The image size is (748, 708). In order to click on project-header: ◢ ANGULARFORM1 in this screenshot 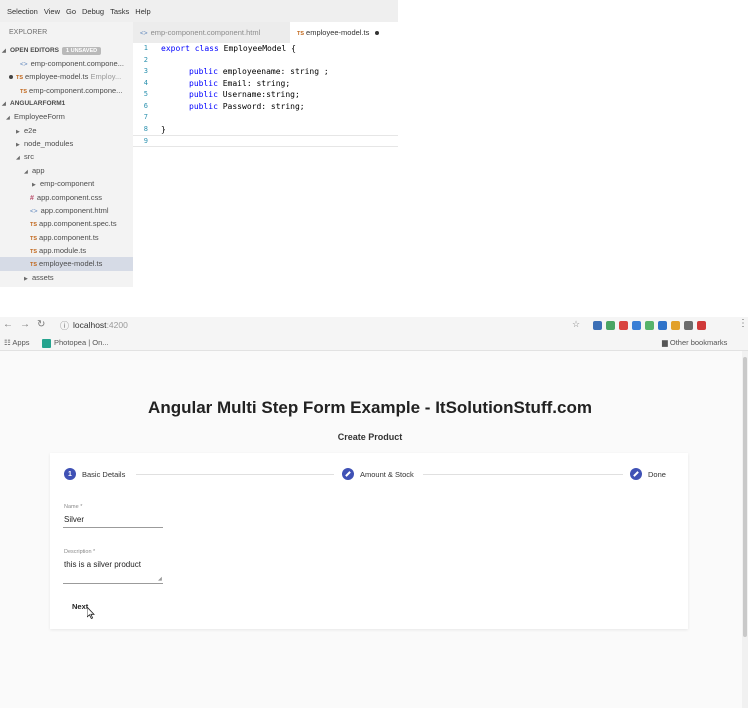, I will do `click(66, 103)`.